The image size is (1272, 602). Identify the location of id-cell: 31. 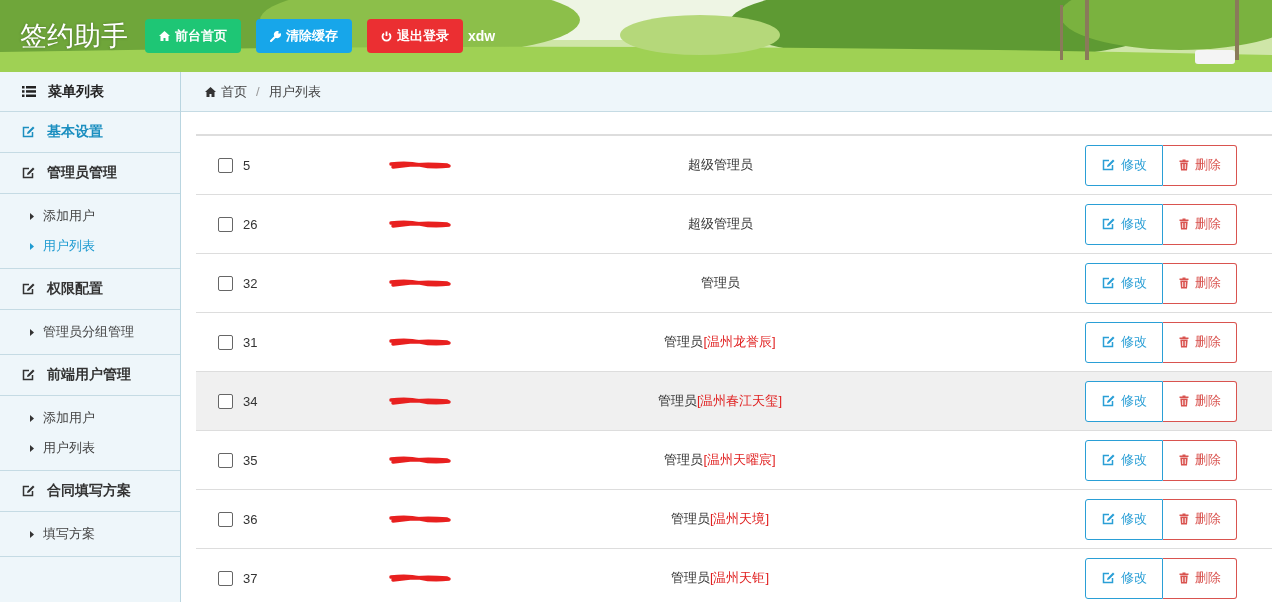
(250, 342).